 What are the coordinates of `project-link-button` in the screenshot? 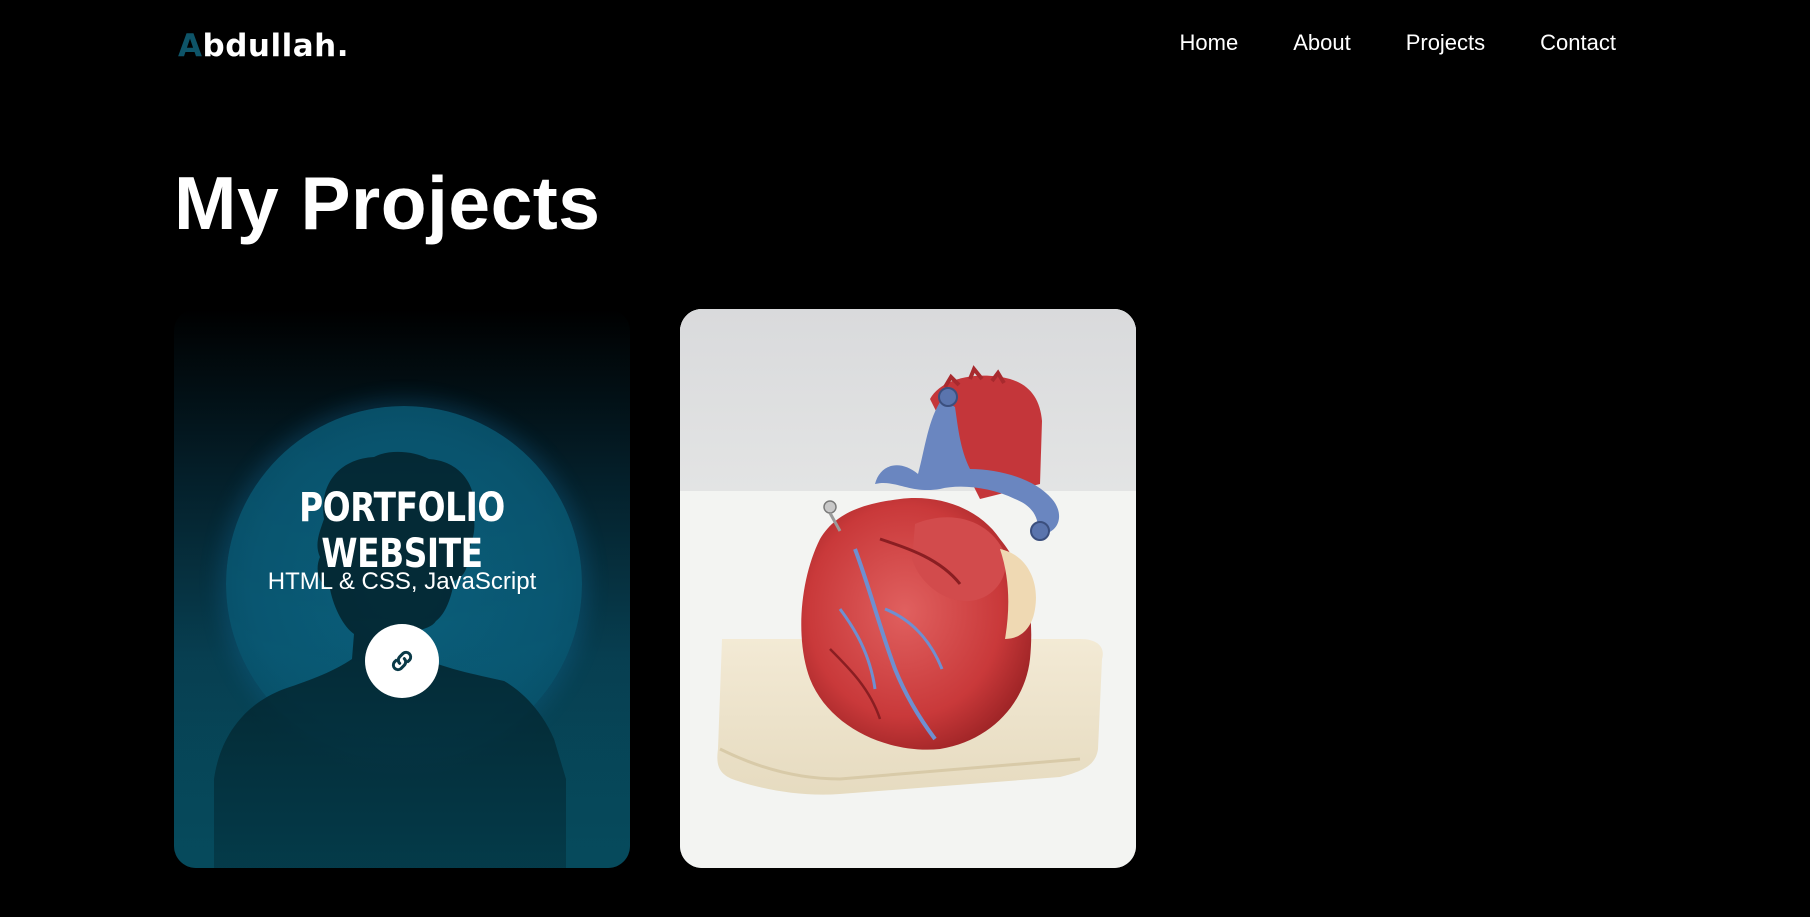 It's located at (402, 661).